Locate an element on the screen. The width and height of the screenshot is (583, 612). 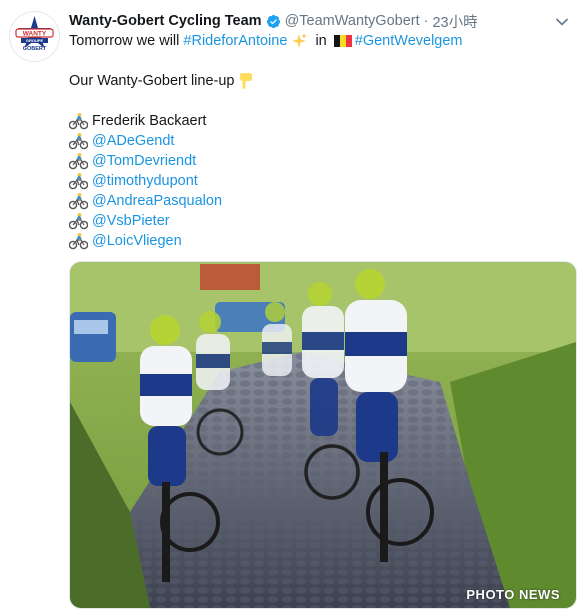
team-logo-icon: WANTY GROUPE GOBERT is located at coordinates (34, 36).